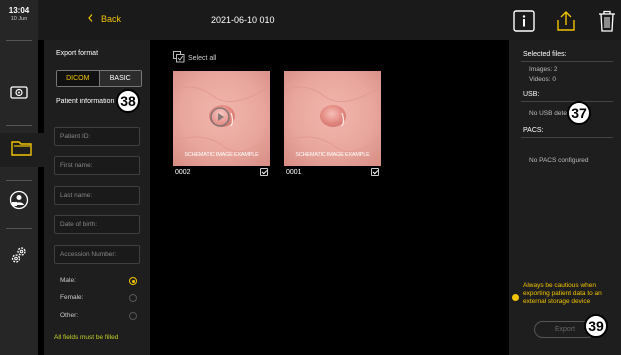 The width and height of the screenshot is (621, 355). Describe the element at coordinates (69, 315) in the screenshot. I see `gender-other-label: Other:` at that location.